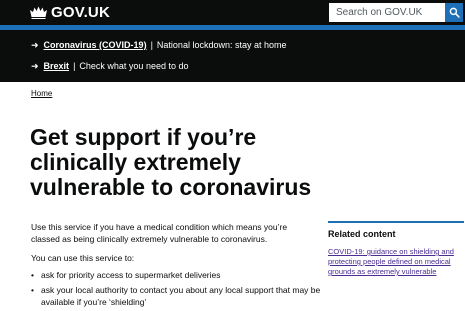 The height and width of the screenshot is (311, 465). What do you see at coordinates (83, 258) in the screenshot?
I see `lead-text: You can use this service to:` at bounding box center [83, 258].